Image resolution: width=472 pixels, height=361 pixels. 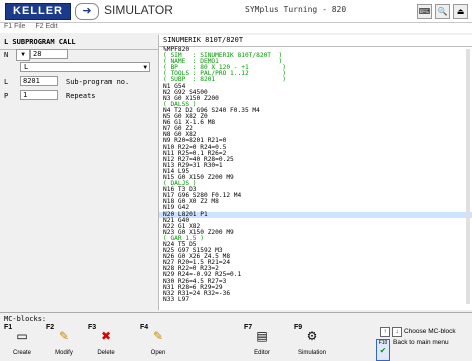 I want to click on delete-button: F3 ✖ Delete, so click(x=106, y=341).